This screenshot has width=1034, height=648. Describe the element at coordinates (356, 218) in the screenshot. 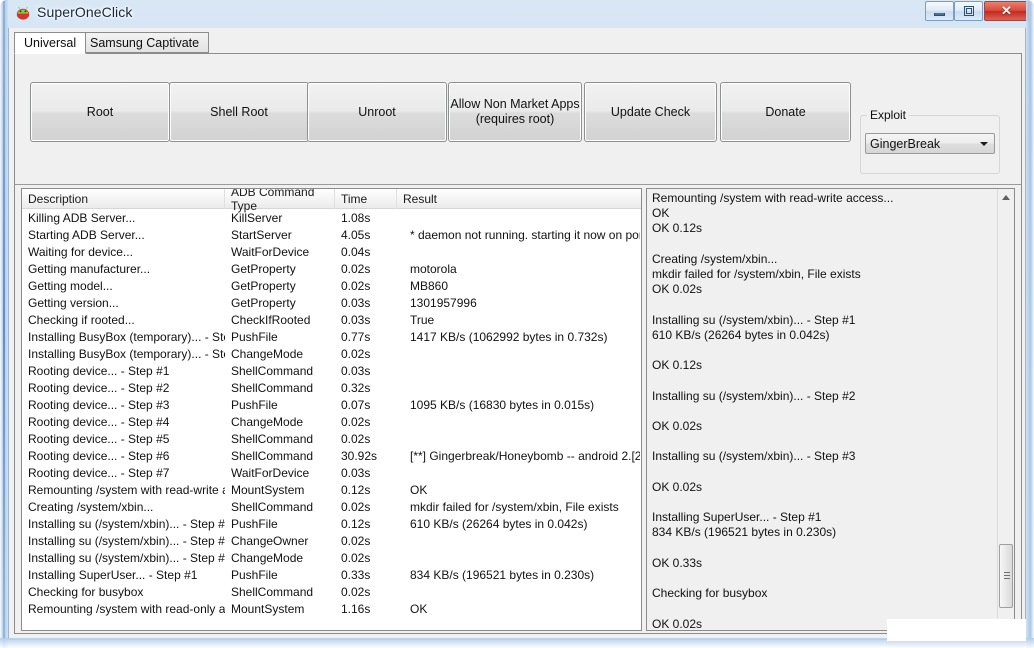

I see `table-cell: 1.08s` at that location.